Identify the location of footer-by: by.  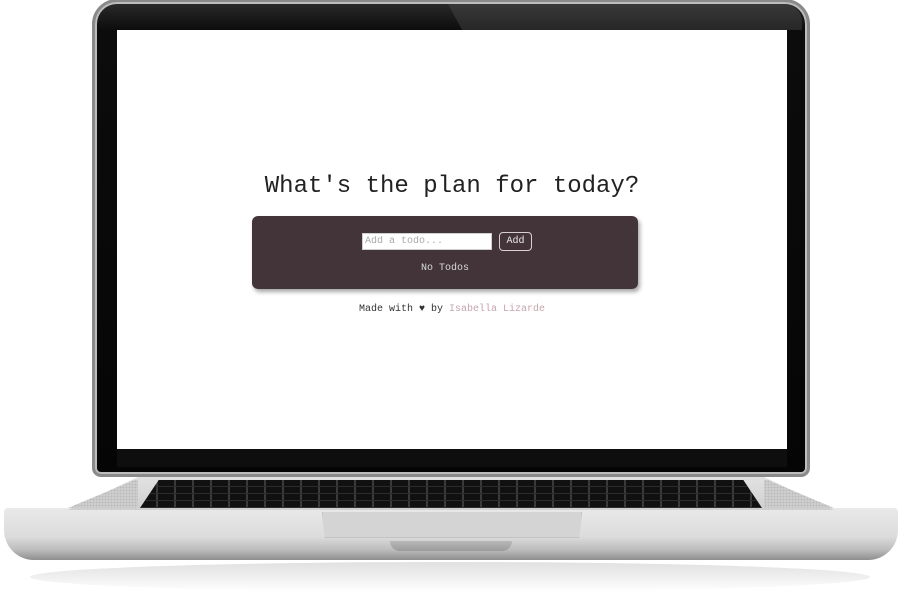
(437, 309).